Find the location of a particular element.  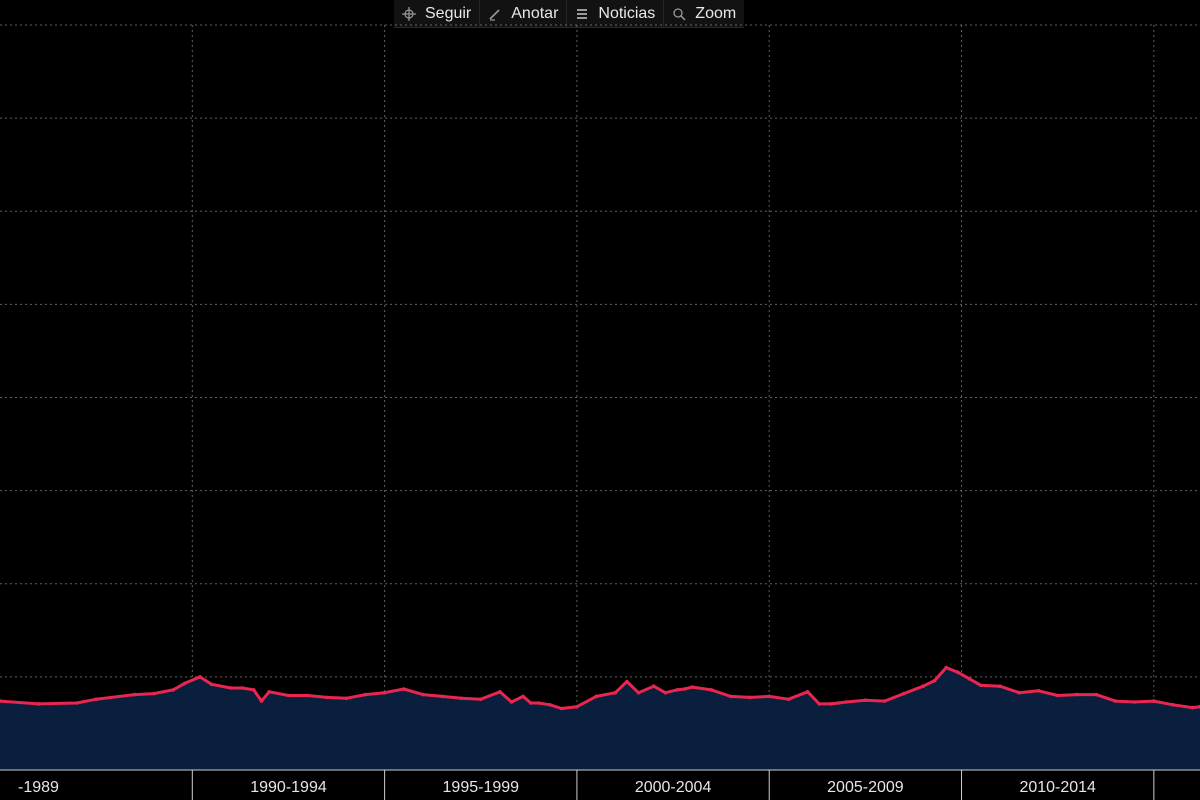

x-tick-label: 1990-1994 is located at coordinates (288, 787).